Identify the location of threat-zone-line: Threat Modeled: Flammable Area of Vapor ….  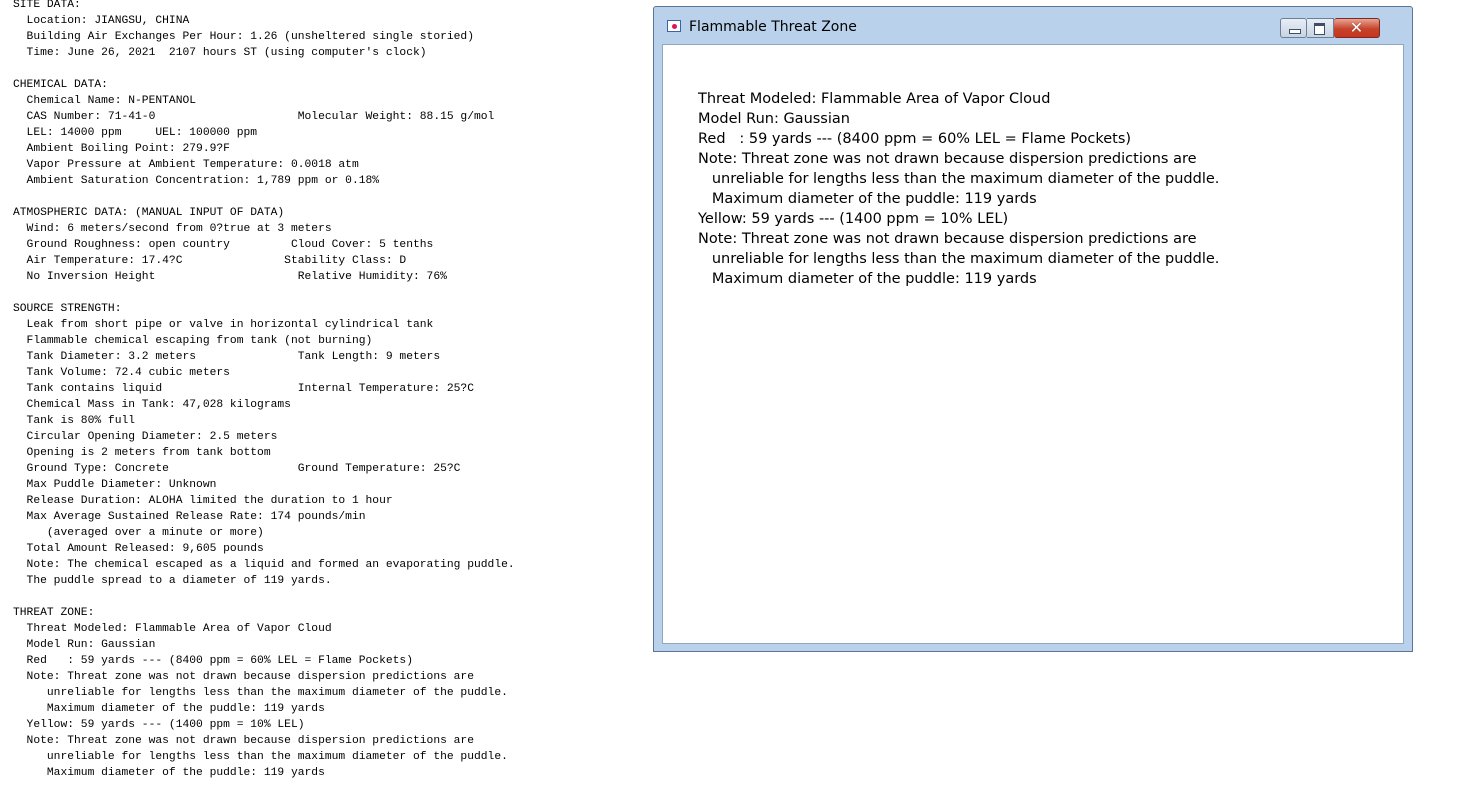
(874, 99).